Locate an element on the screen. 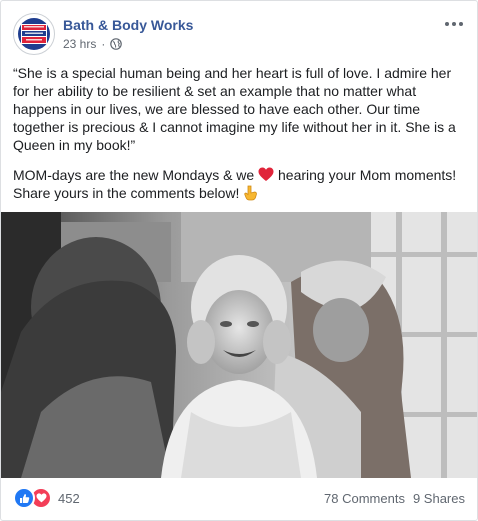  brand-logo-icon is located at coordinates (34, 34).